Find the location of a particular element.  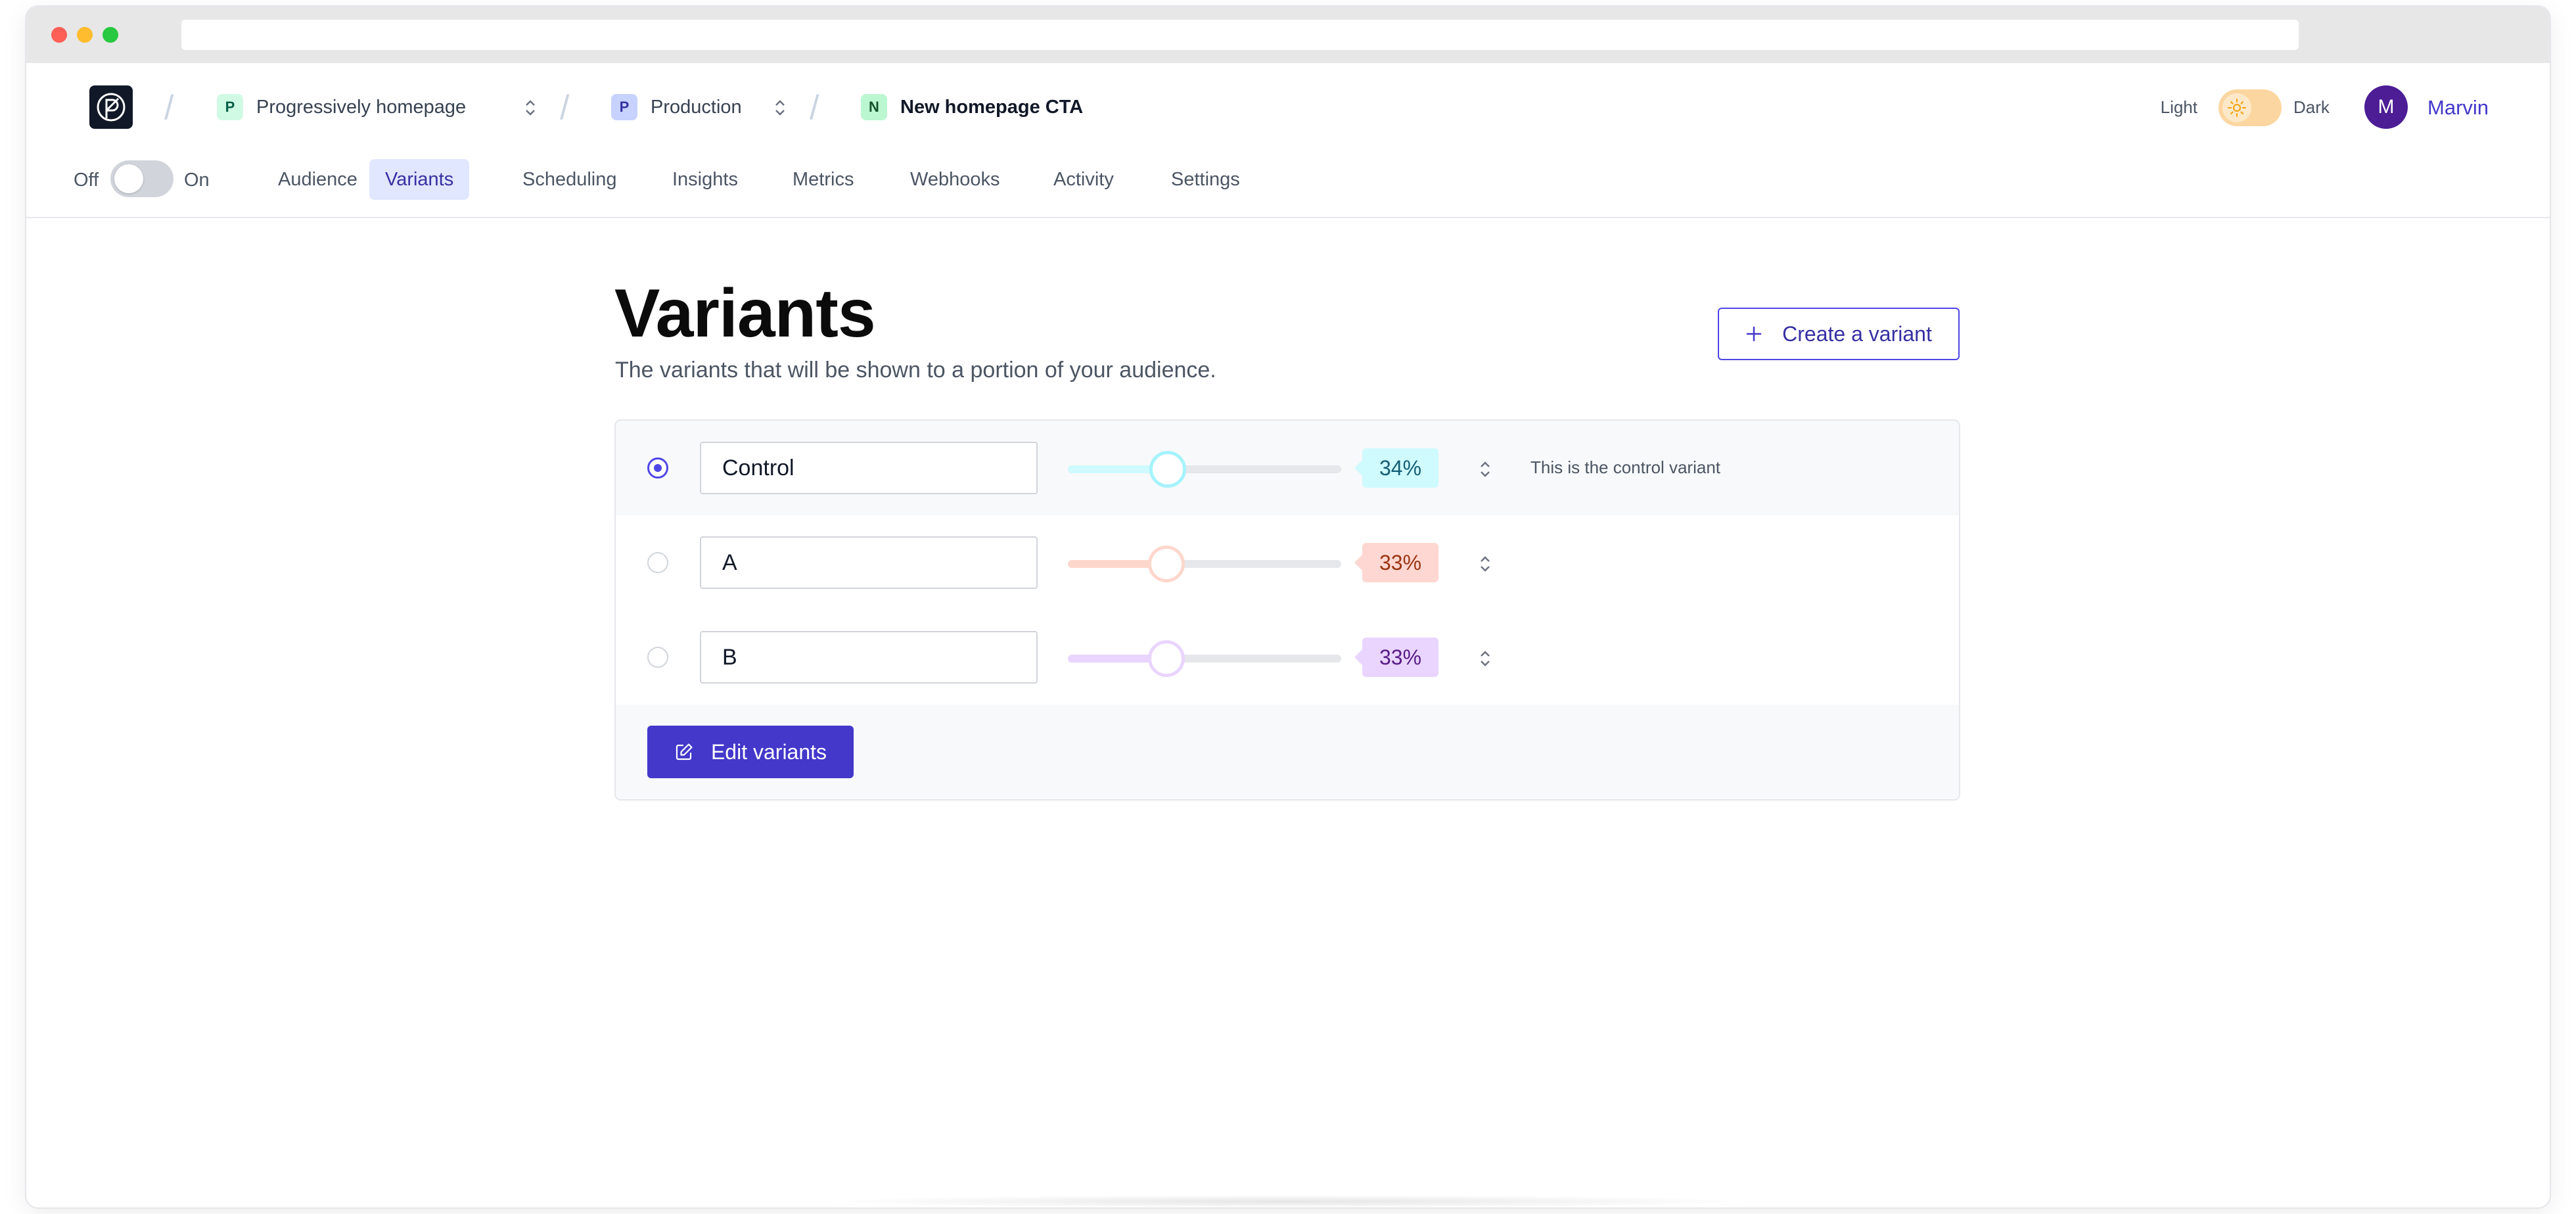

variant-row: 34% This is the control variant is located at coordinates (1287, 468).